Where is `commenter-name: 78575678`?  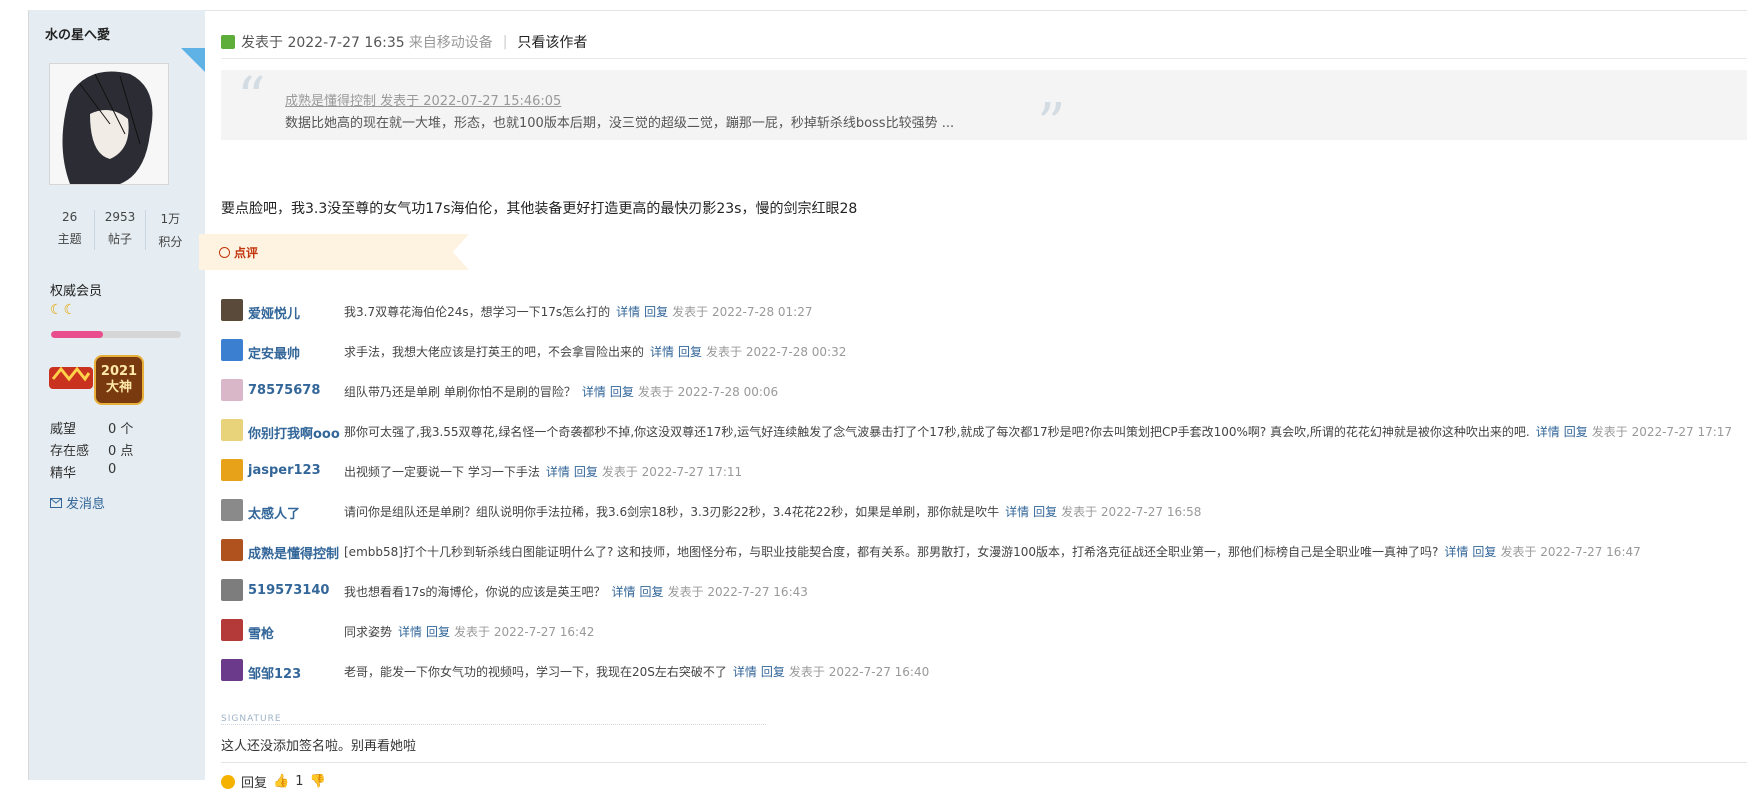 commenter-name: 78575678 is located at coordinates (284, 390).